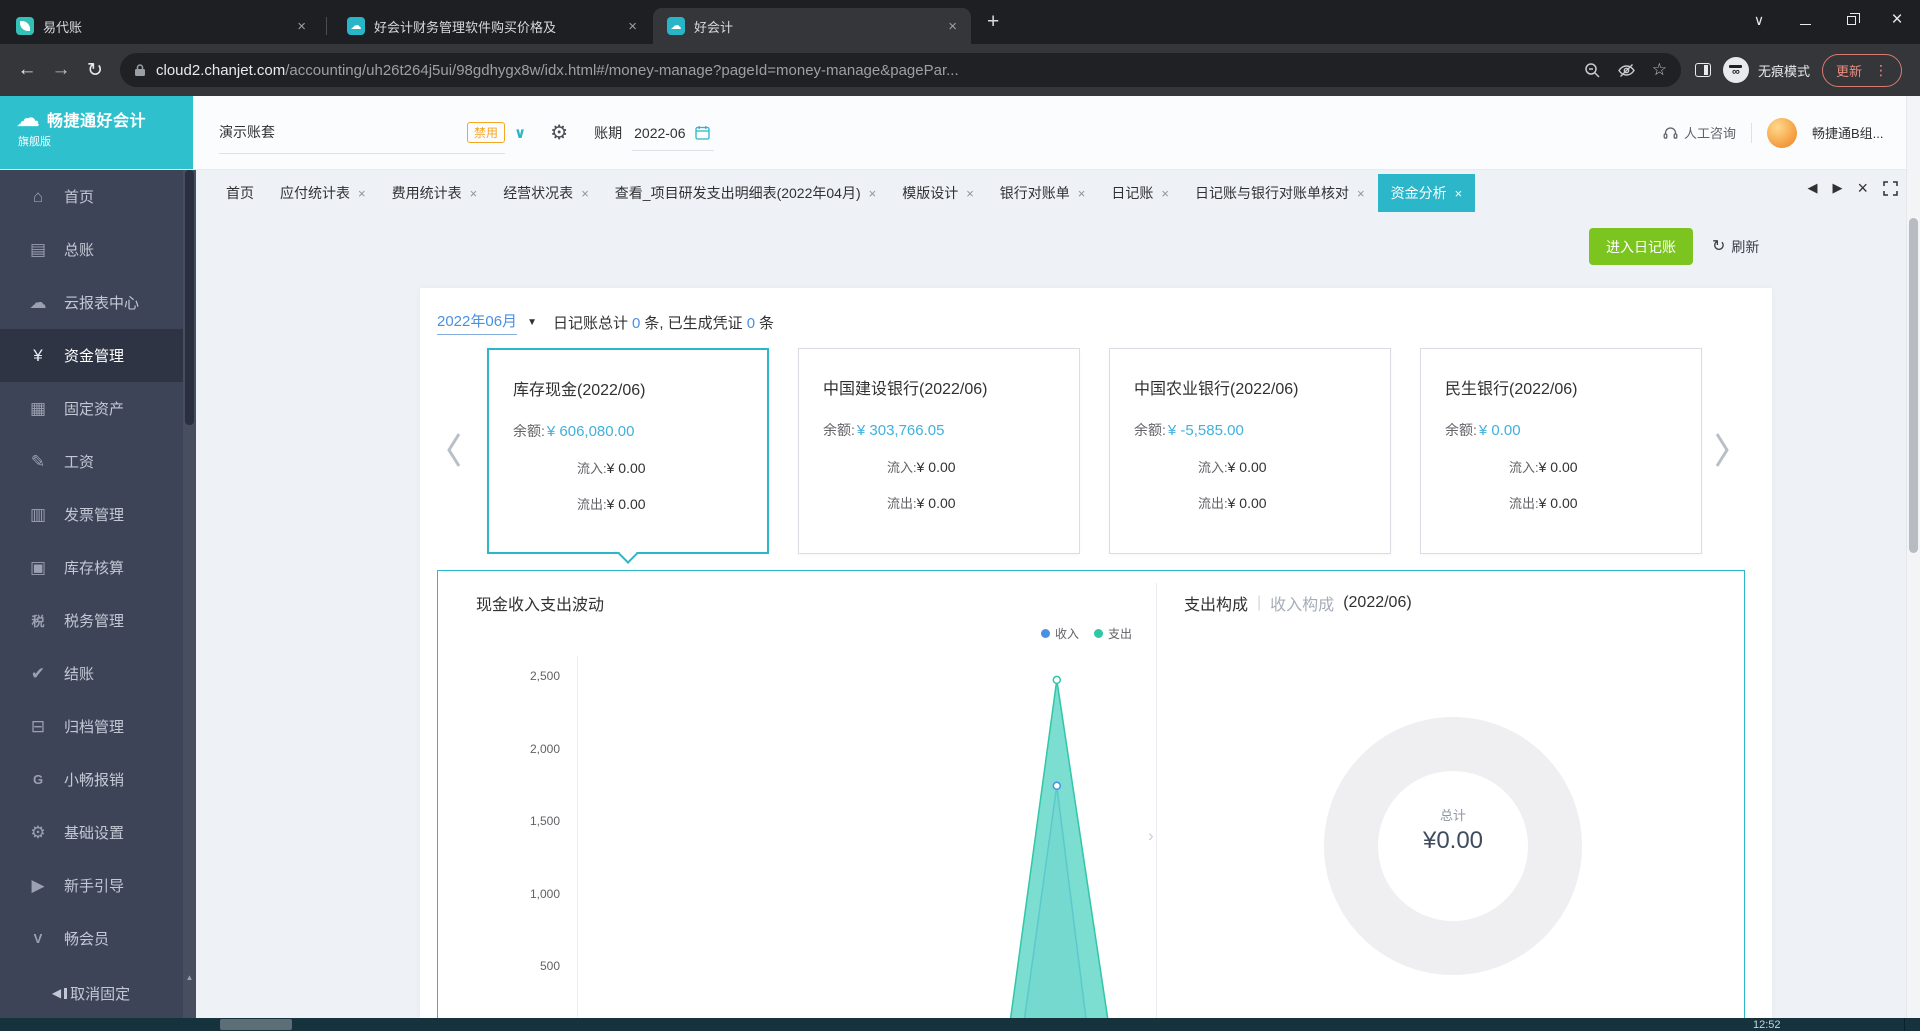 Image resolution: width=1920 pixels, height=1031 pixels. I want to click on zoom-out-icon, so click(1592, 70).